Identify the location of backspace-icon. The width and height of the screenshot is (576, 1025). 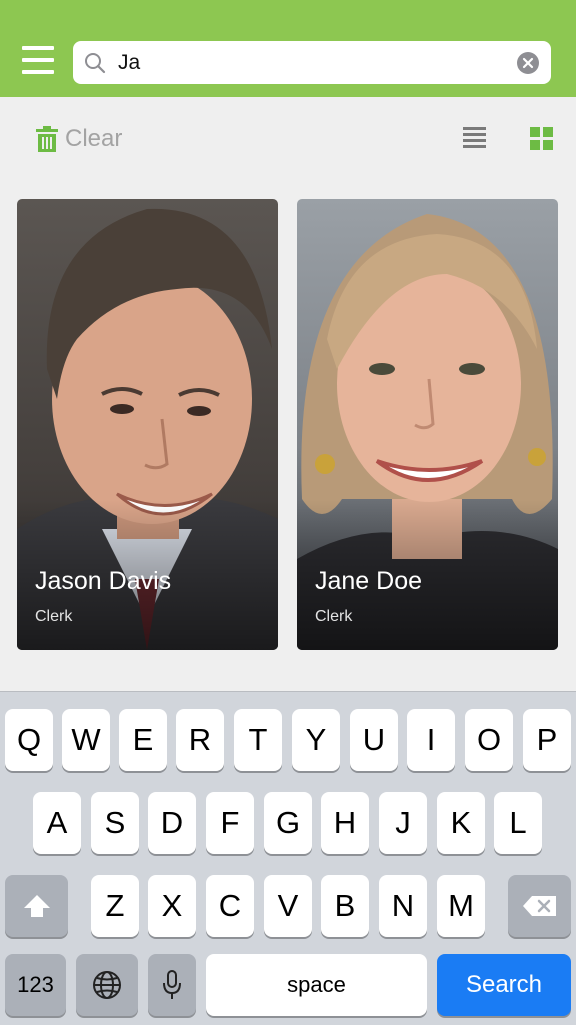
(539, 906).